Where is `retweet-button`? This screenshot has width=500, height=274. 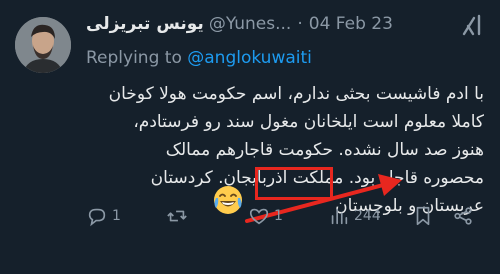
retweet-button is located at coordinates (179, 216).